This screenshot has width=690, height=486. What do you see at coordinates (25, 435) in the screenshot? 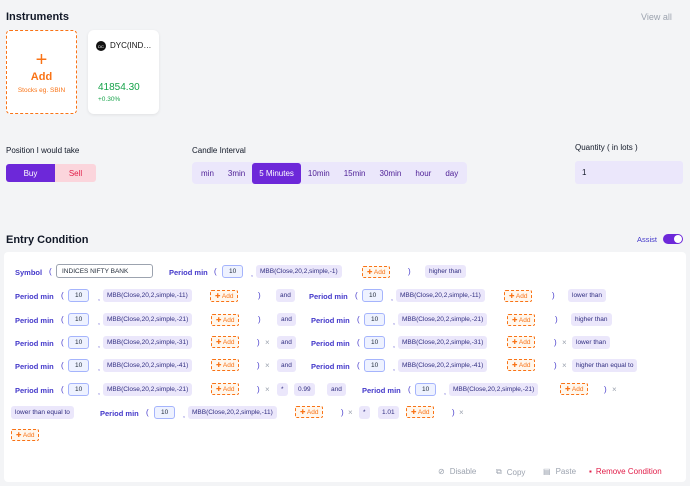
I see `add-condition-button: ✚ Add` at bounding box center [25, 435].